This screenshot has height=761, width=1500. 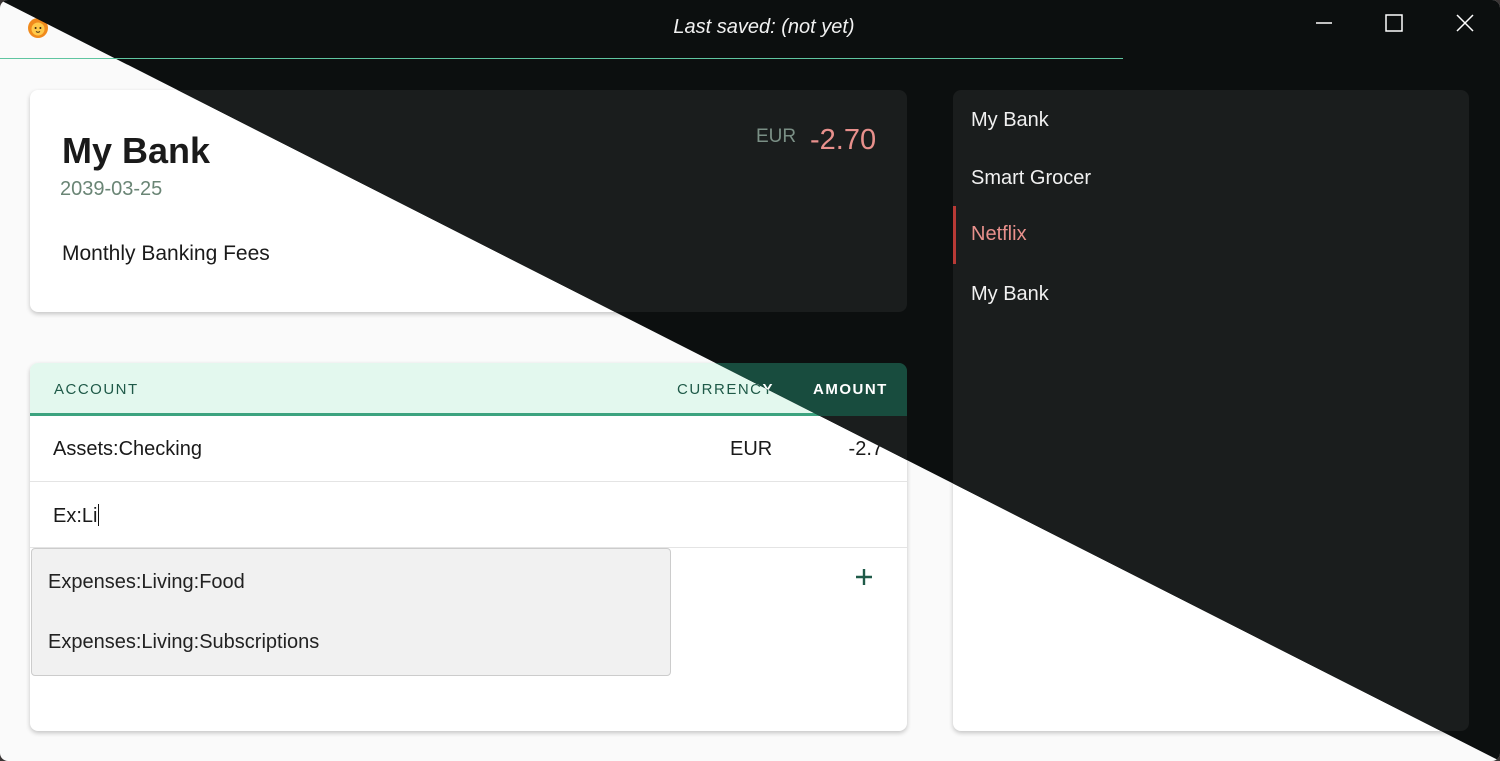 I want to click on account-input: Ex:Li, so click(x=76, y=516).